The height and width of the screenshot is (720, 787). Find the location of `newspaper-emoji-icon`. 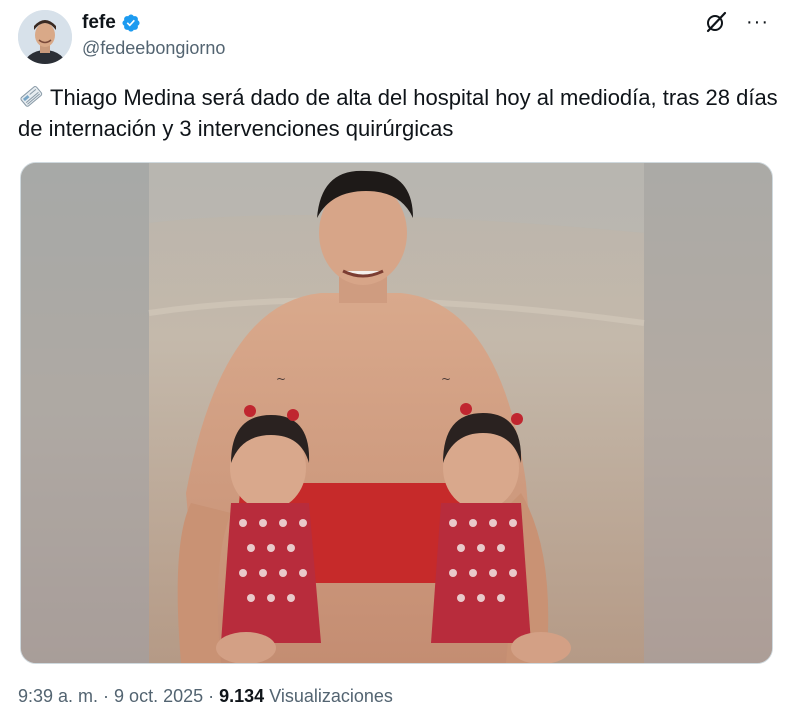

newspaper-emoji-icon is located at coordinates (31, 96).